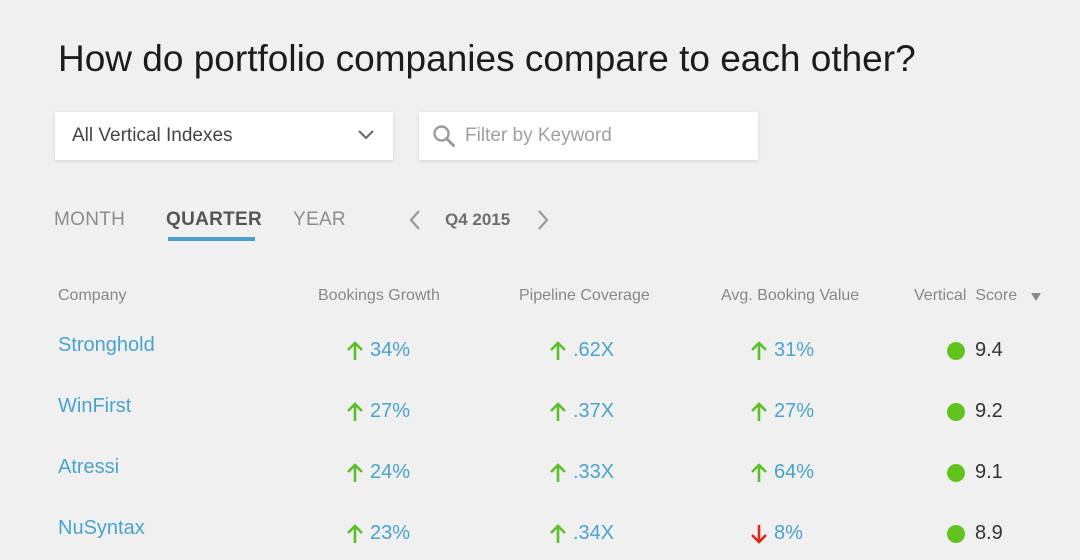  I want to click on pipeline-coverage-cell: .34X, so click(581, 533).